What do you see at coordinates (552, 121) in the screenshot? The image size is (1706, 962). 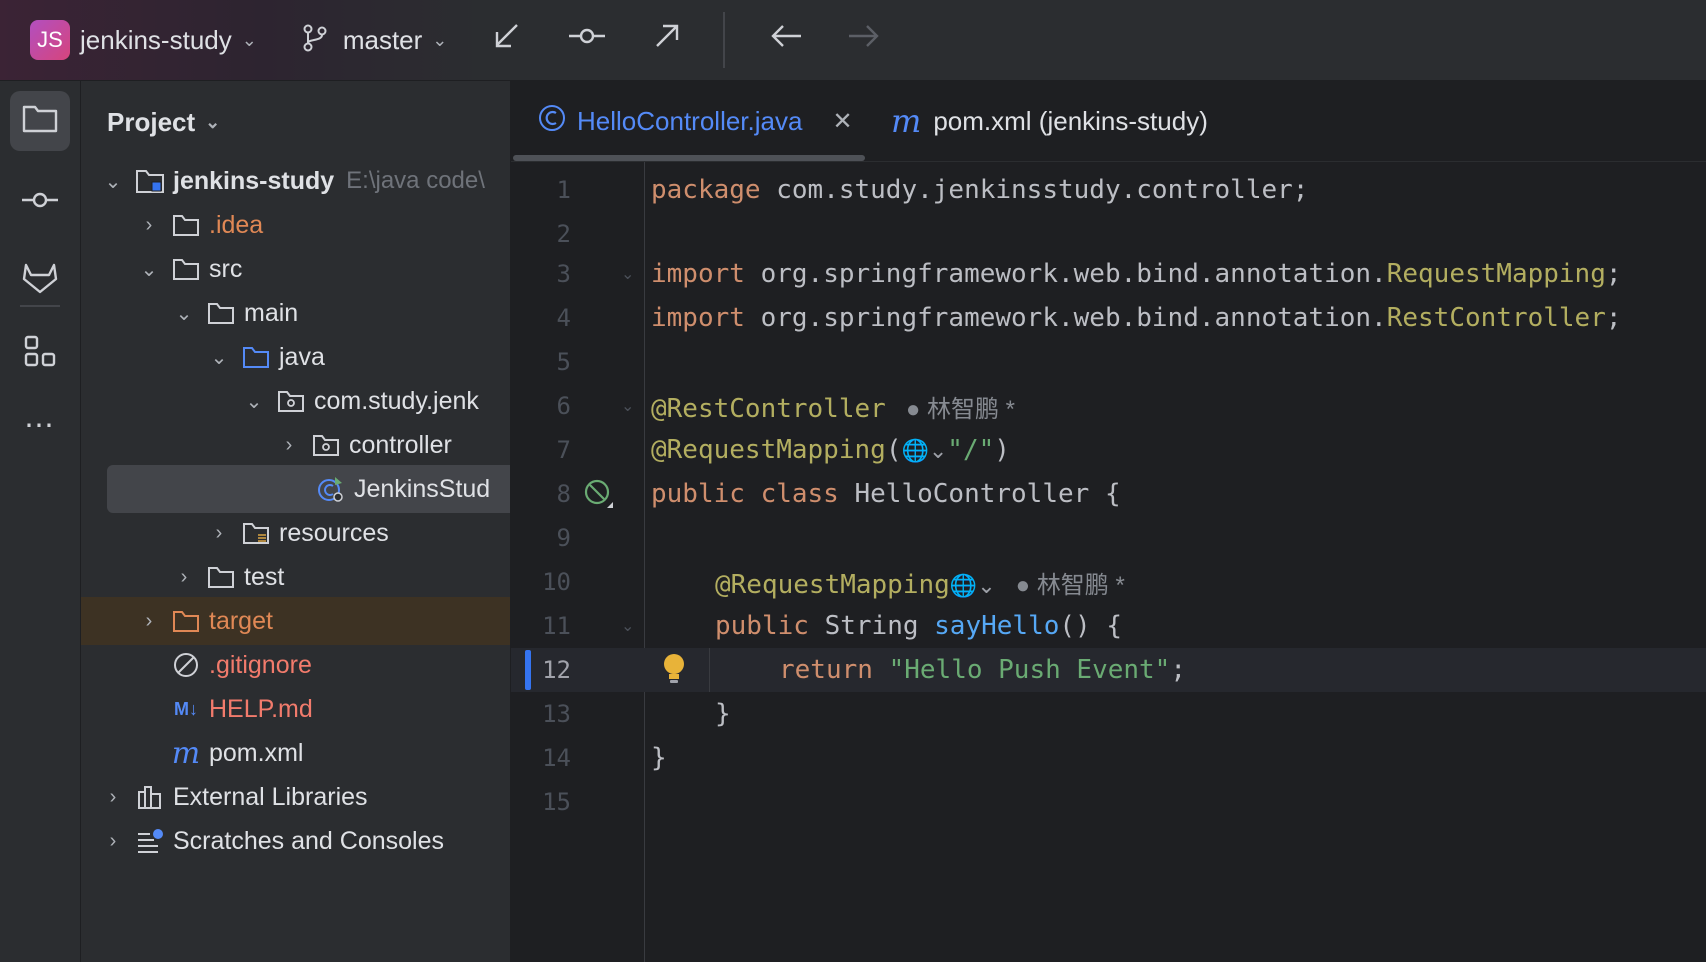 I see `class-icon` at bounding box center [552, 121].